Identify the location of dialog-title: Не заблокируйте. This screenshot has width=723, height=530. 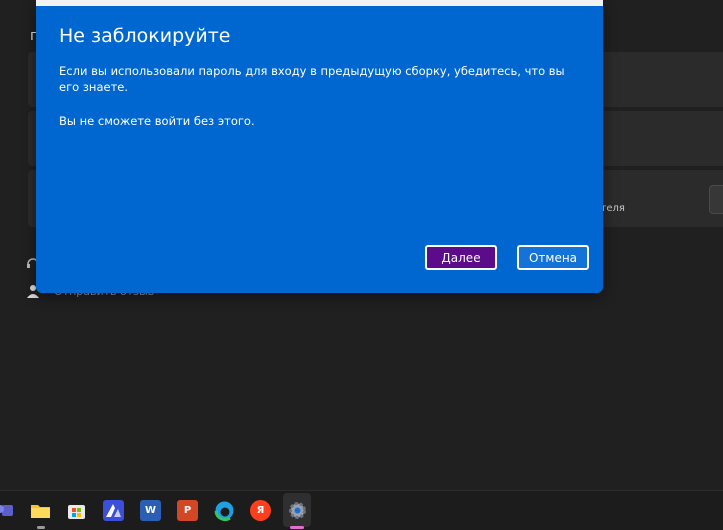
(145, 36).